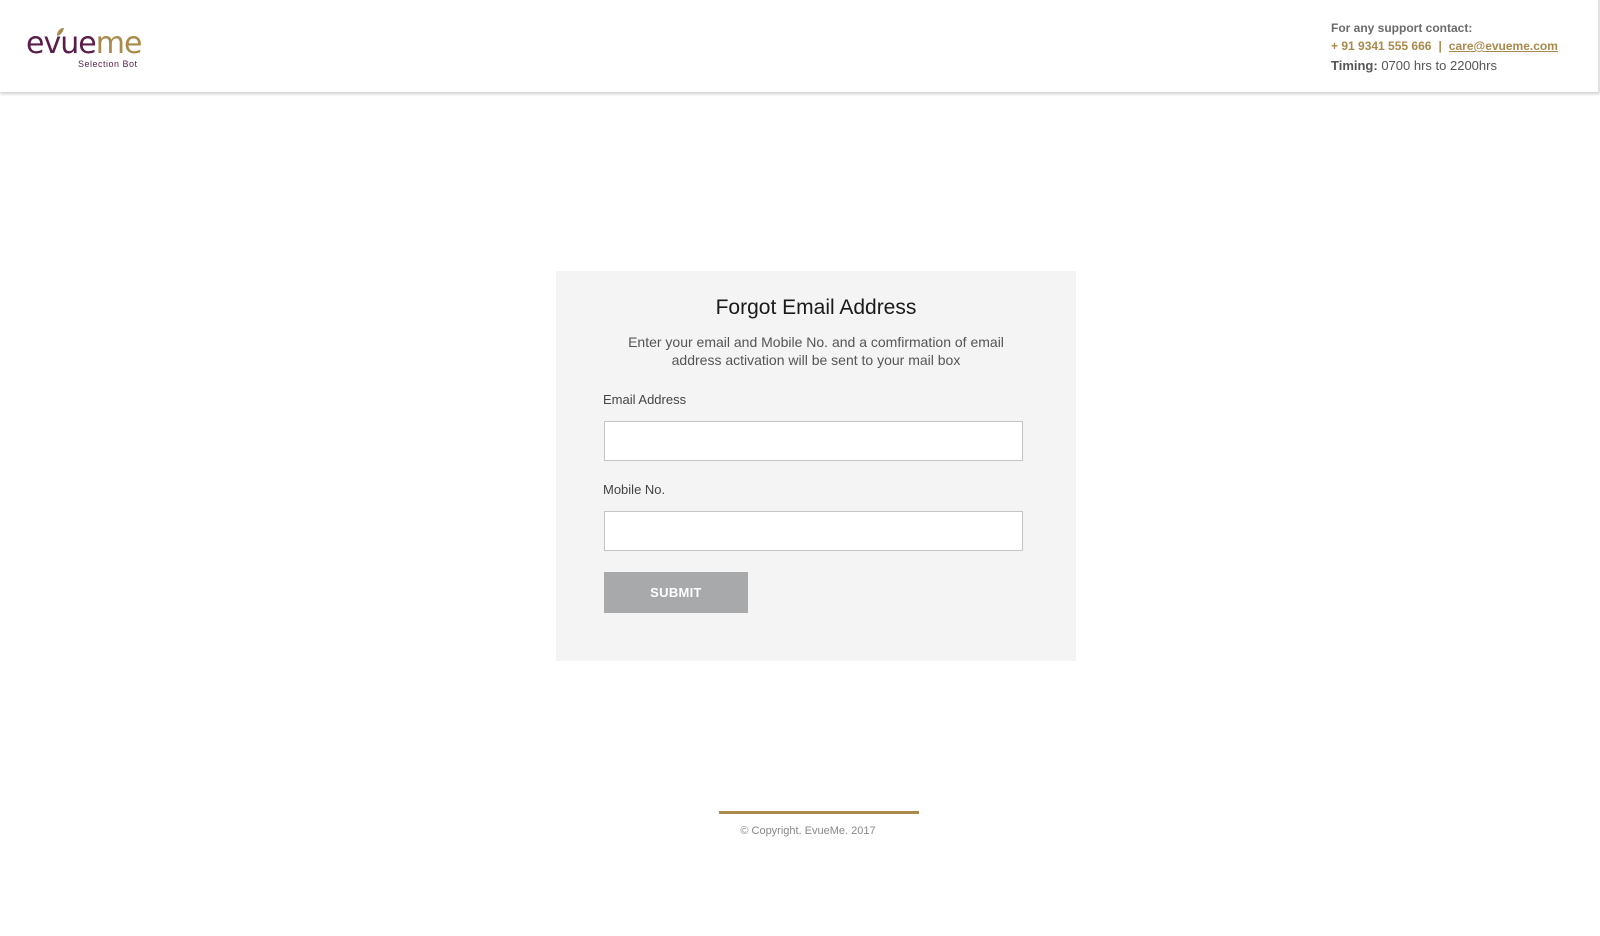  Describe the element at coordinates (1354, 65) in the screenshot. I see `timing-label: Timing:` at that location.